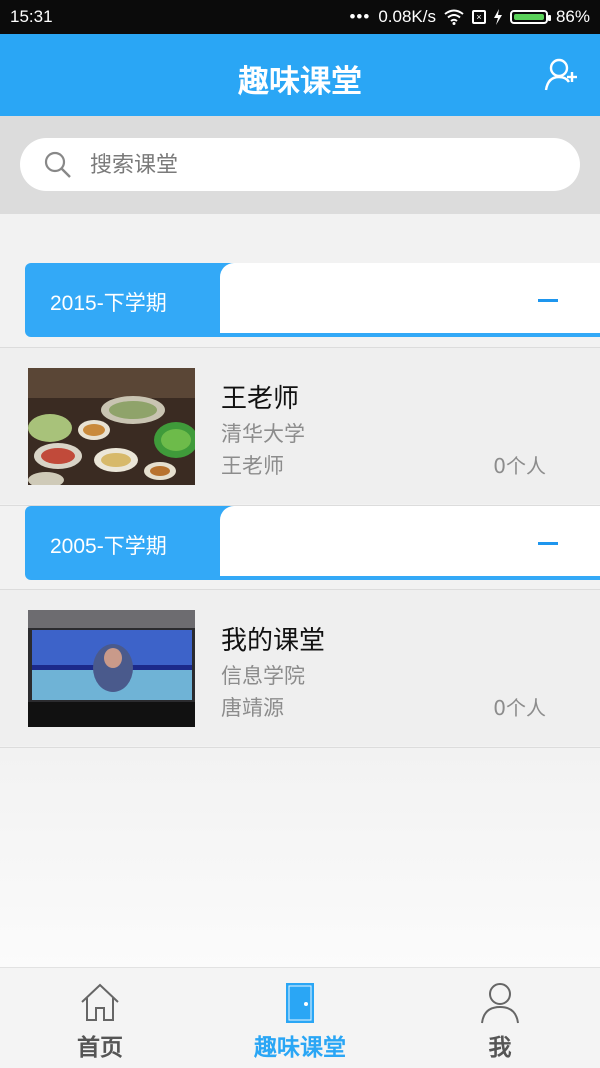 The width and height of the screenshot is (600, 1068). I want to click on tab-label: 我, so click(500, 1048).